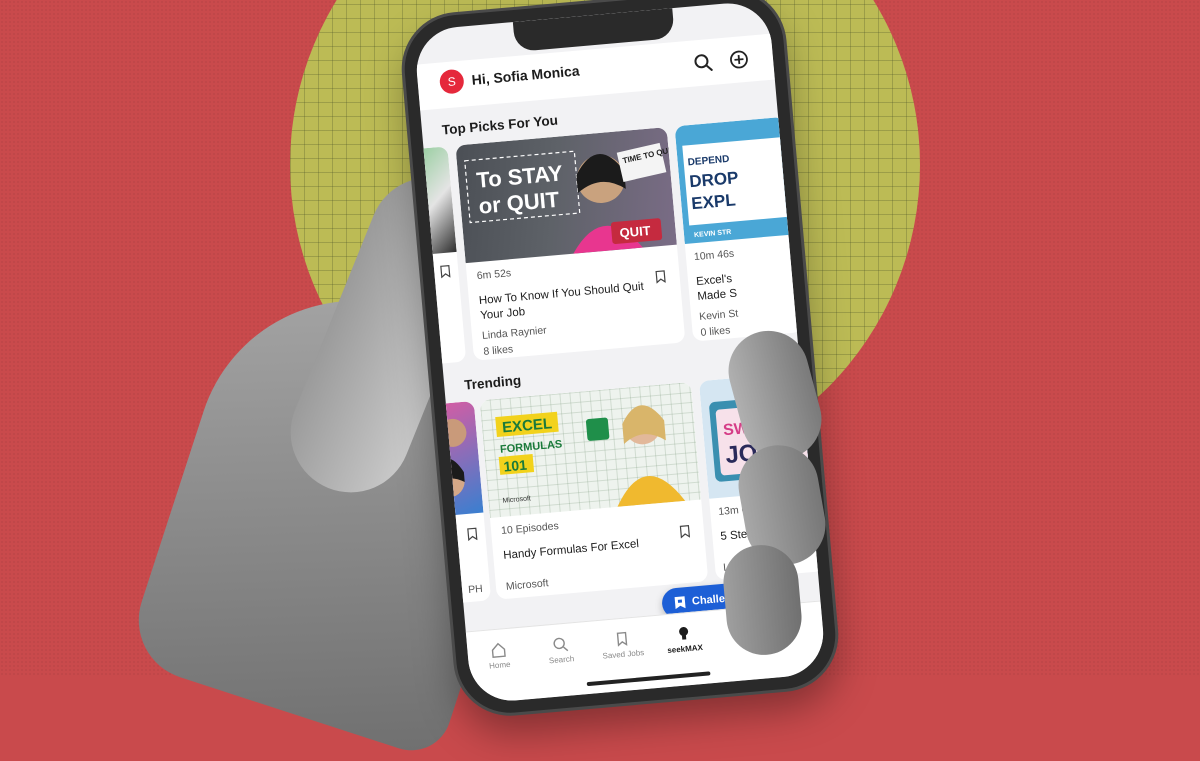  I want to click on nav-search: Search, so click(561, 650).